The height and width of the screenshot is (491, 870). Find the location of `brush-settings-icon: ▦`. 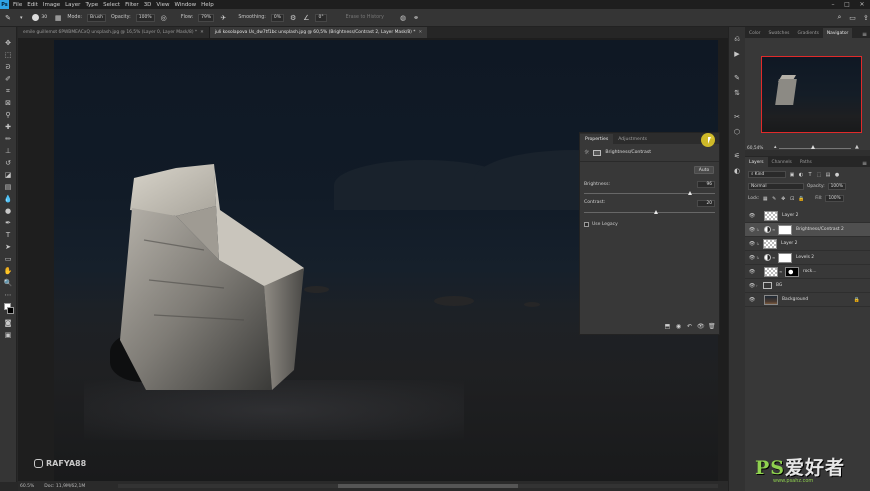

brush-settings-icon: ▦ is located at coordinates (58, 17).